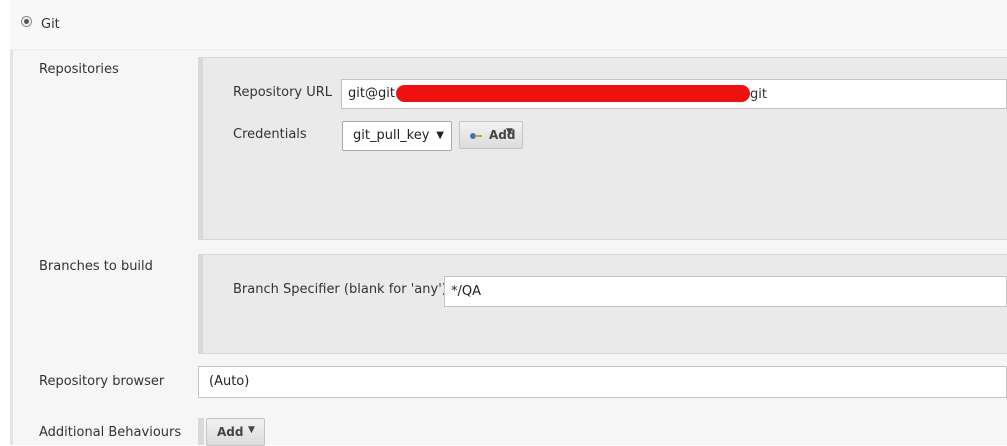 The width and height of the screenshot is (1007, 446). I want to click on credentials-label: Credentials, so click(270, 134).